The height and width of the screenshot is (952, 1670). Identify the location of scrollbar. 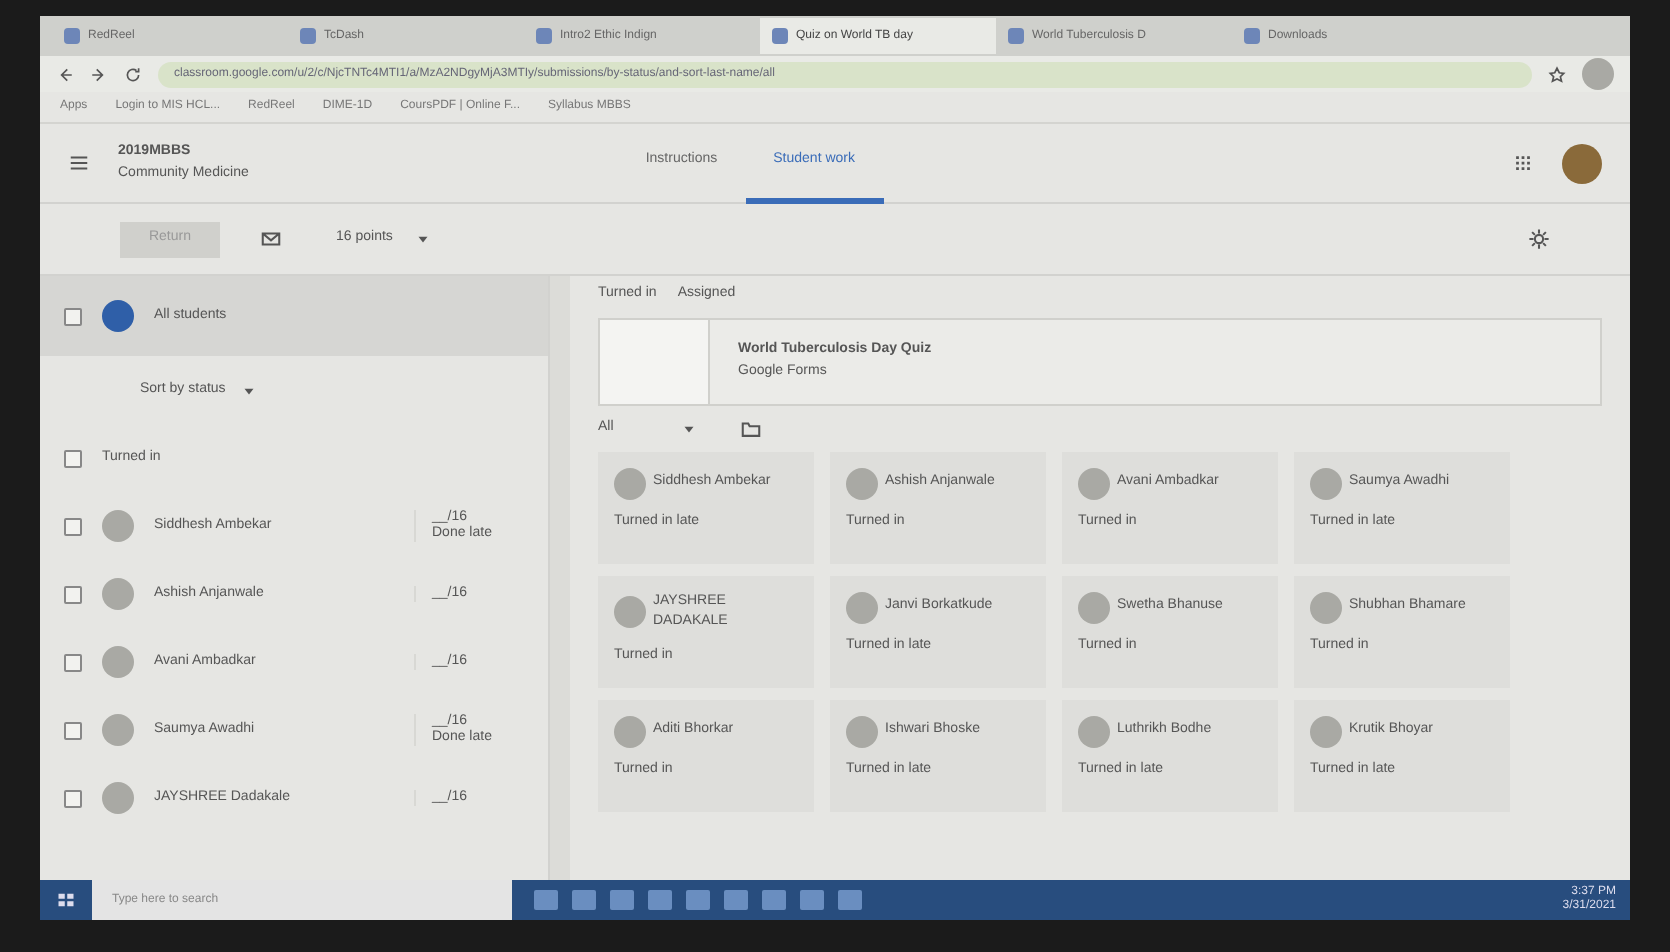
(560, 578).